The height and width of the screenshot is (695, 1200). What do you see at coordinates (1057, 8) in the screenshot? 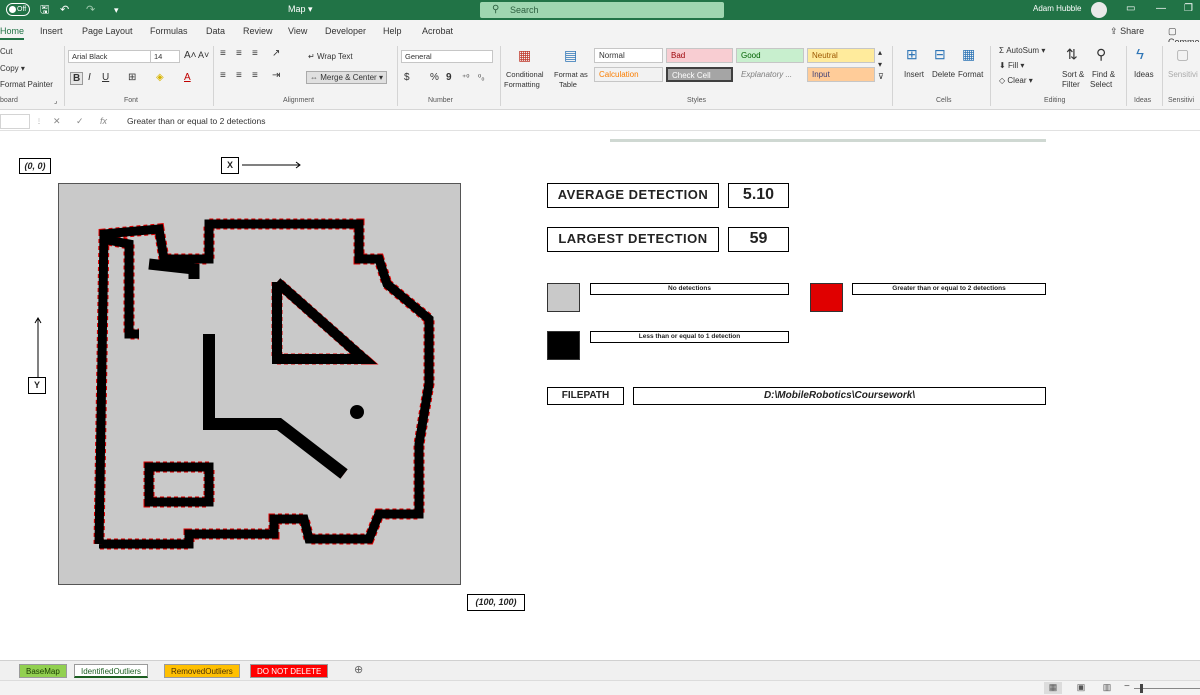
I see `user-name: Adam Hubble` at bounding box center [1057, 8].